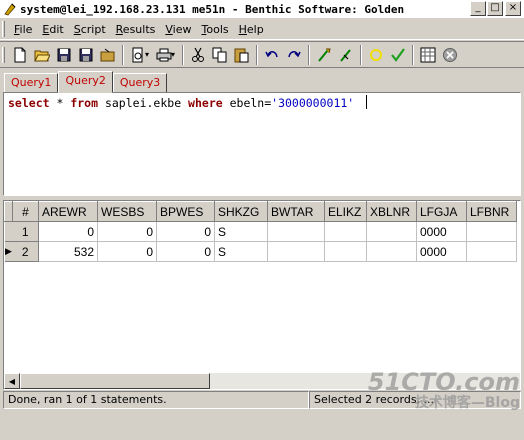 Image resolution: width=524 pixels, height=440 pixels. What do you see at coordinates (262, 381) in the screenshot?
I see `horizontal-scrollbar: ◀` at bounding box center [262, 381].